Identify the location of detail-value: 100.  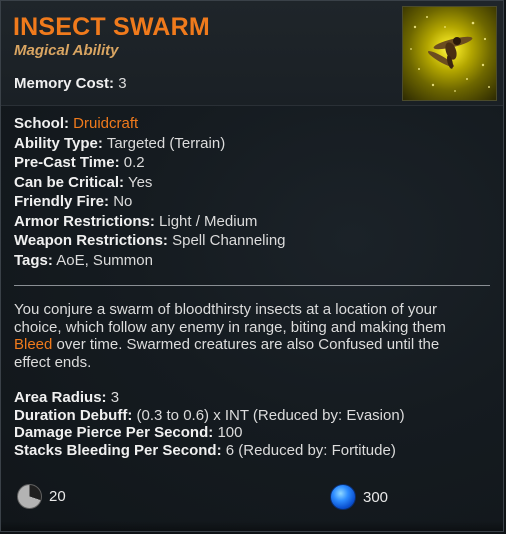
(230, 432).